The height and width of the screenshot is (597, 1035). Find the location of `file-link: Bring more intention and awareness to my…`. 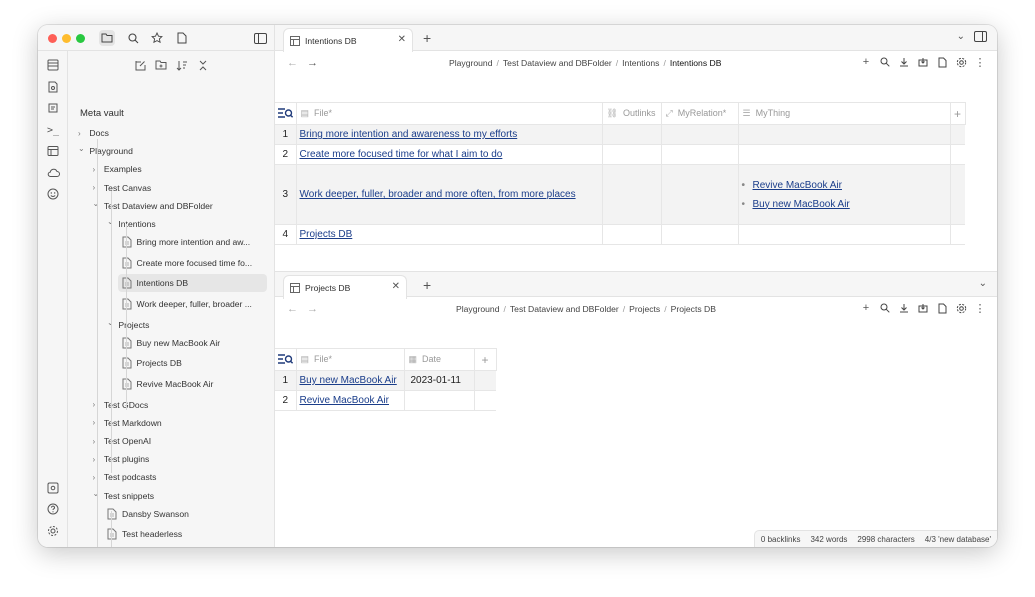

file-link: Bring more intention and awareness to my… is located at coordinates (407, 134).